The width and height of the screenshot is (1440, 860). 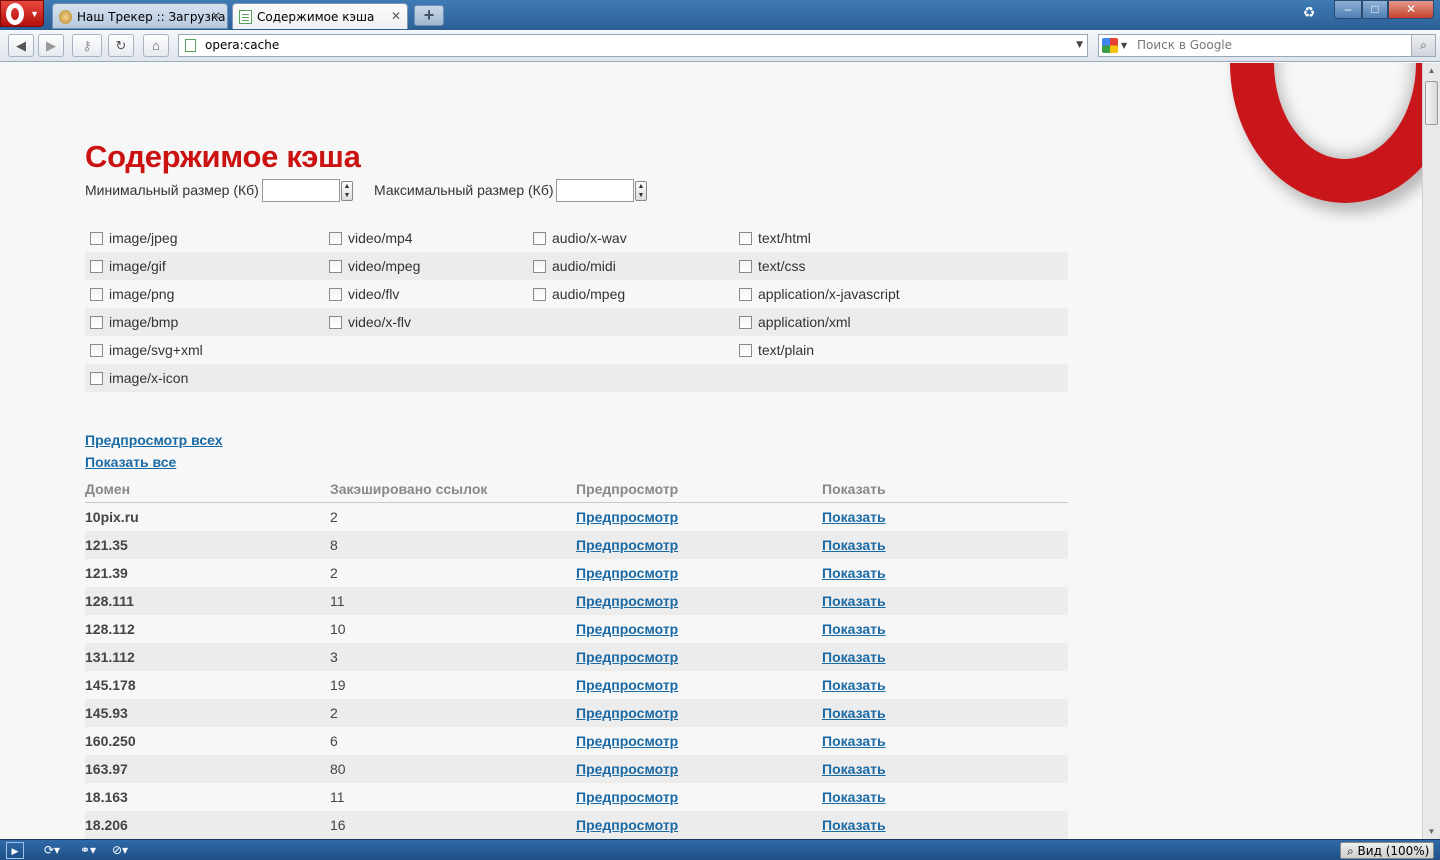 I want to click on filter-checkbox-item: video/flv, so click(x=361, y=294).